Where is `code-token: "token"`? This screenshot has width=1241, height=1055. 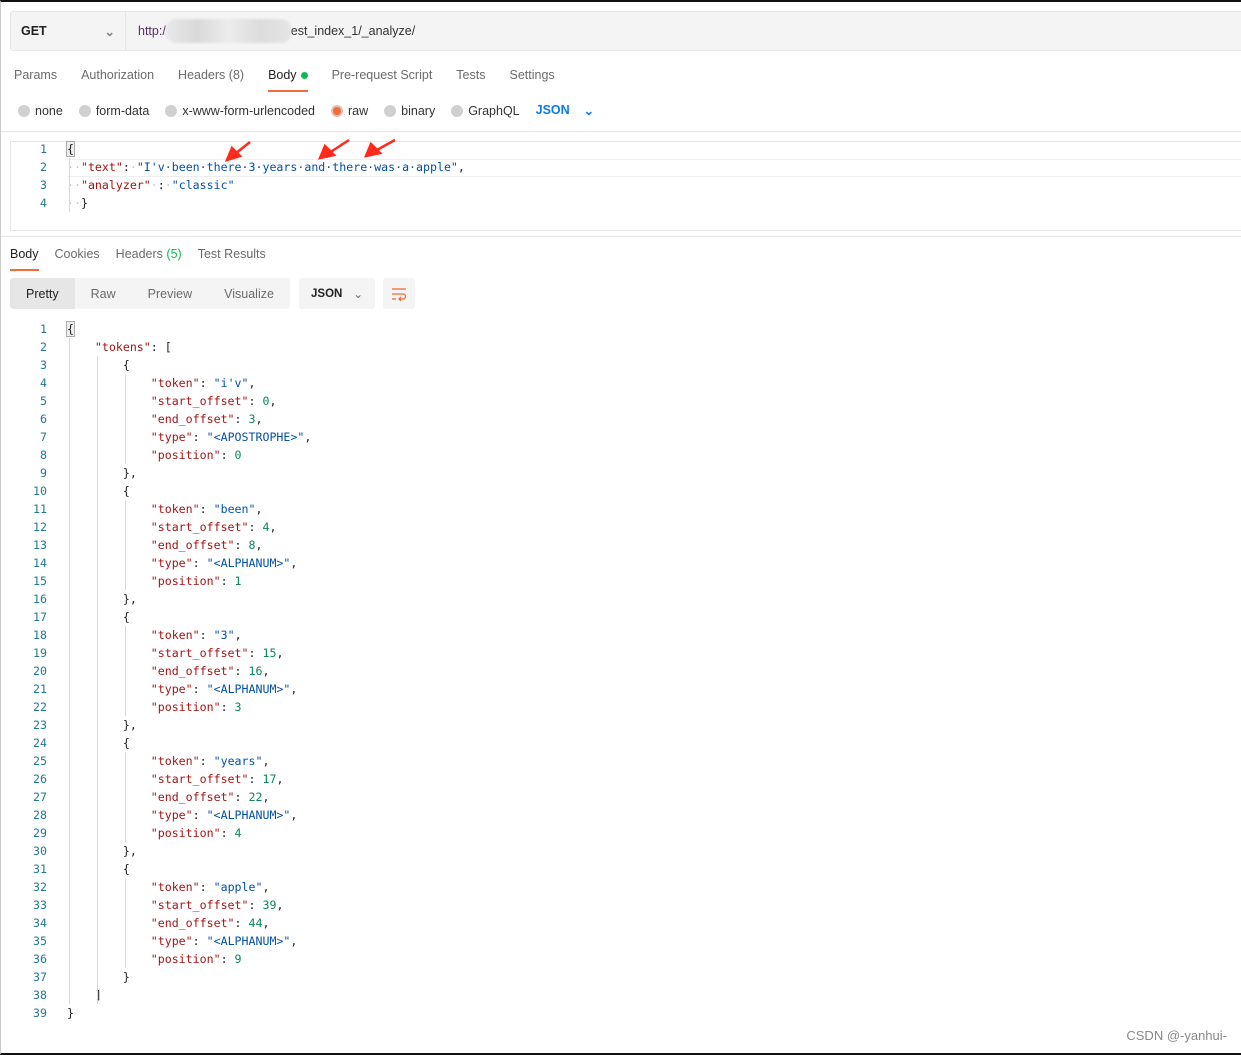
code-token: "token" is located at coordinates (175, 761).